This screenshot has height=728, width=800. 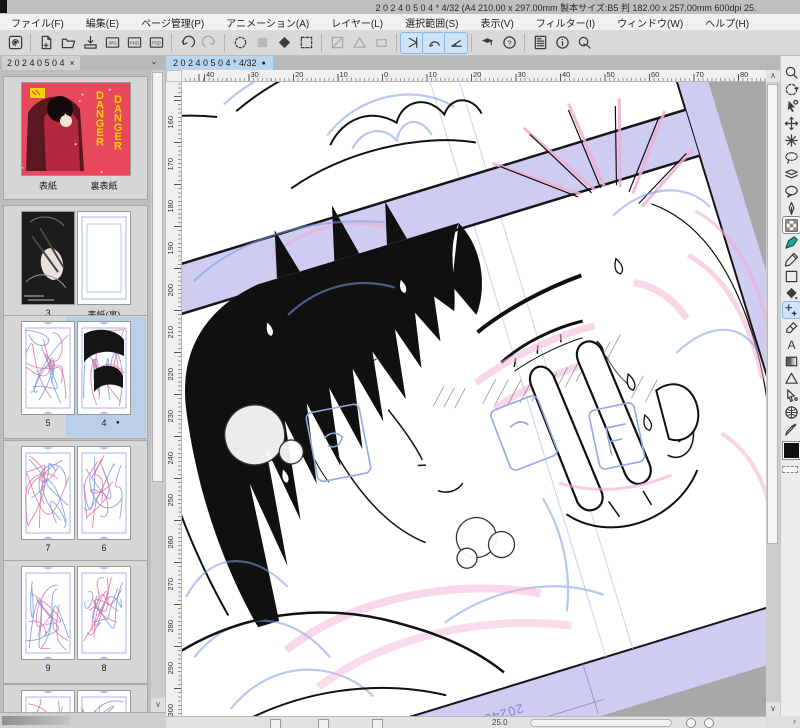 I want to click on polyline-tool-icon, so click(x=791, y=378).